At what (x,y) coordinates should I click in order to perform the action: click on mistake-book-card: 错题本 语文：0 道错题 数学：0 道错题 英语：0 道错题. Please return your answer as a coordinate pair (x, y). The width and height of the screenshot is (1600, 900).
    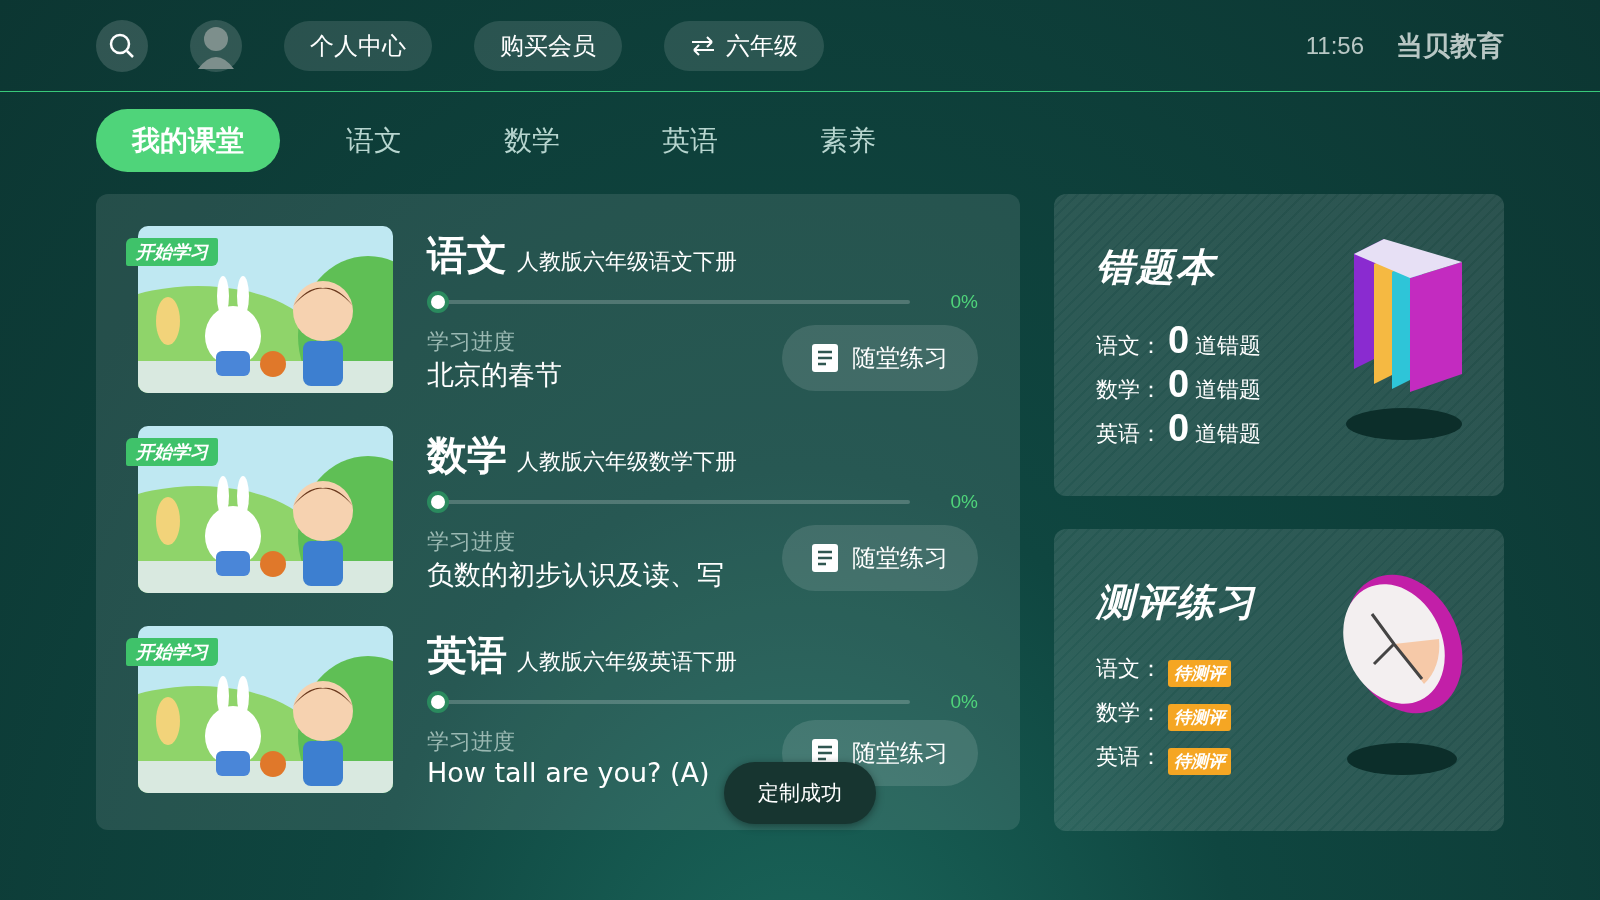
    Looking at the image, I should click on (1279, 345).